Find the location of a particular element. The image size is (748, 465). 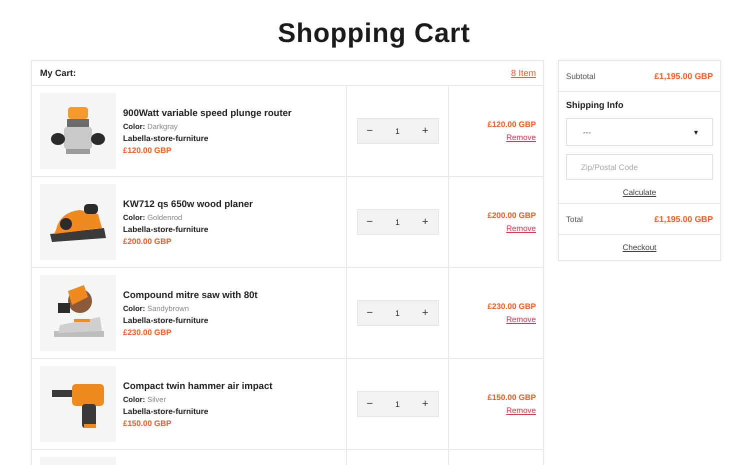

country-select: --- ▾ is located at coordinates (639, 132).